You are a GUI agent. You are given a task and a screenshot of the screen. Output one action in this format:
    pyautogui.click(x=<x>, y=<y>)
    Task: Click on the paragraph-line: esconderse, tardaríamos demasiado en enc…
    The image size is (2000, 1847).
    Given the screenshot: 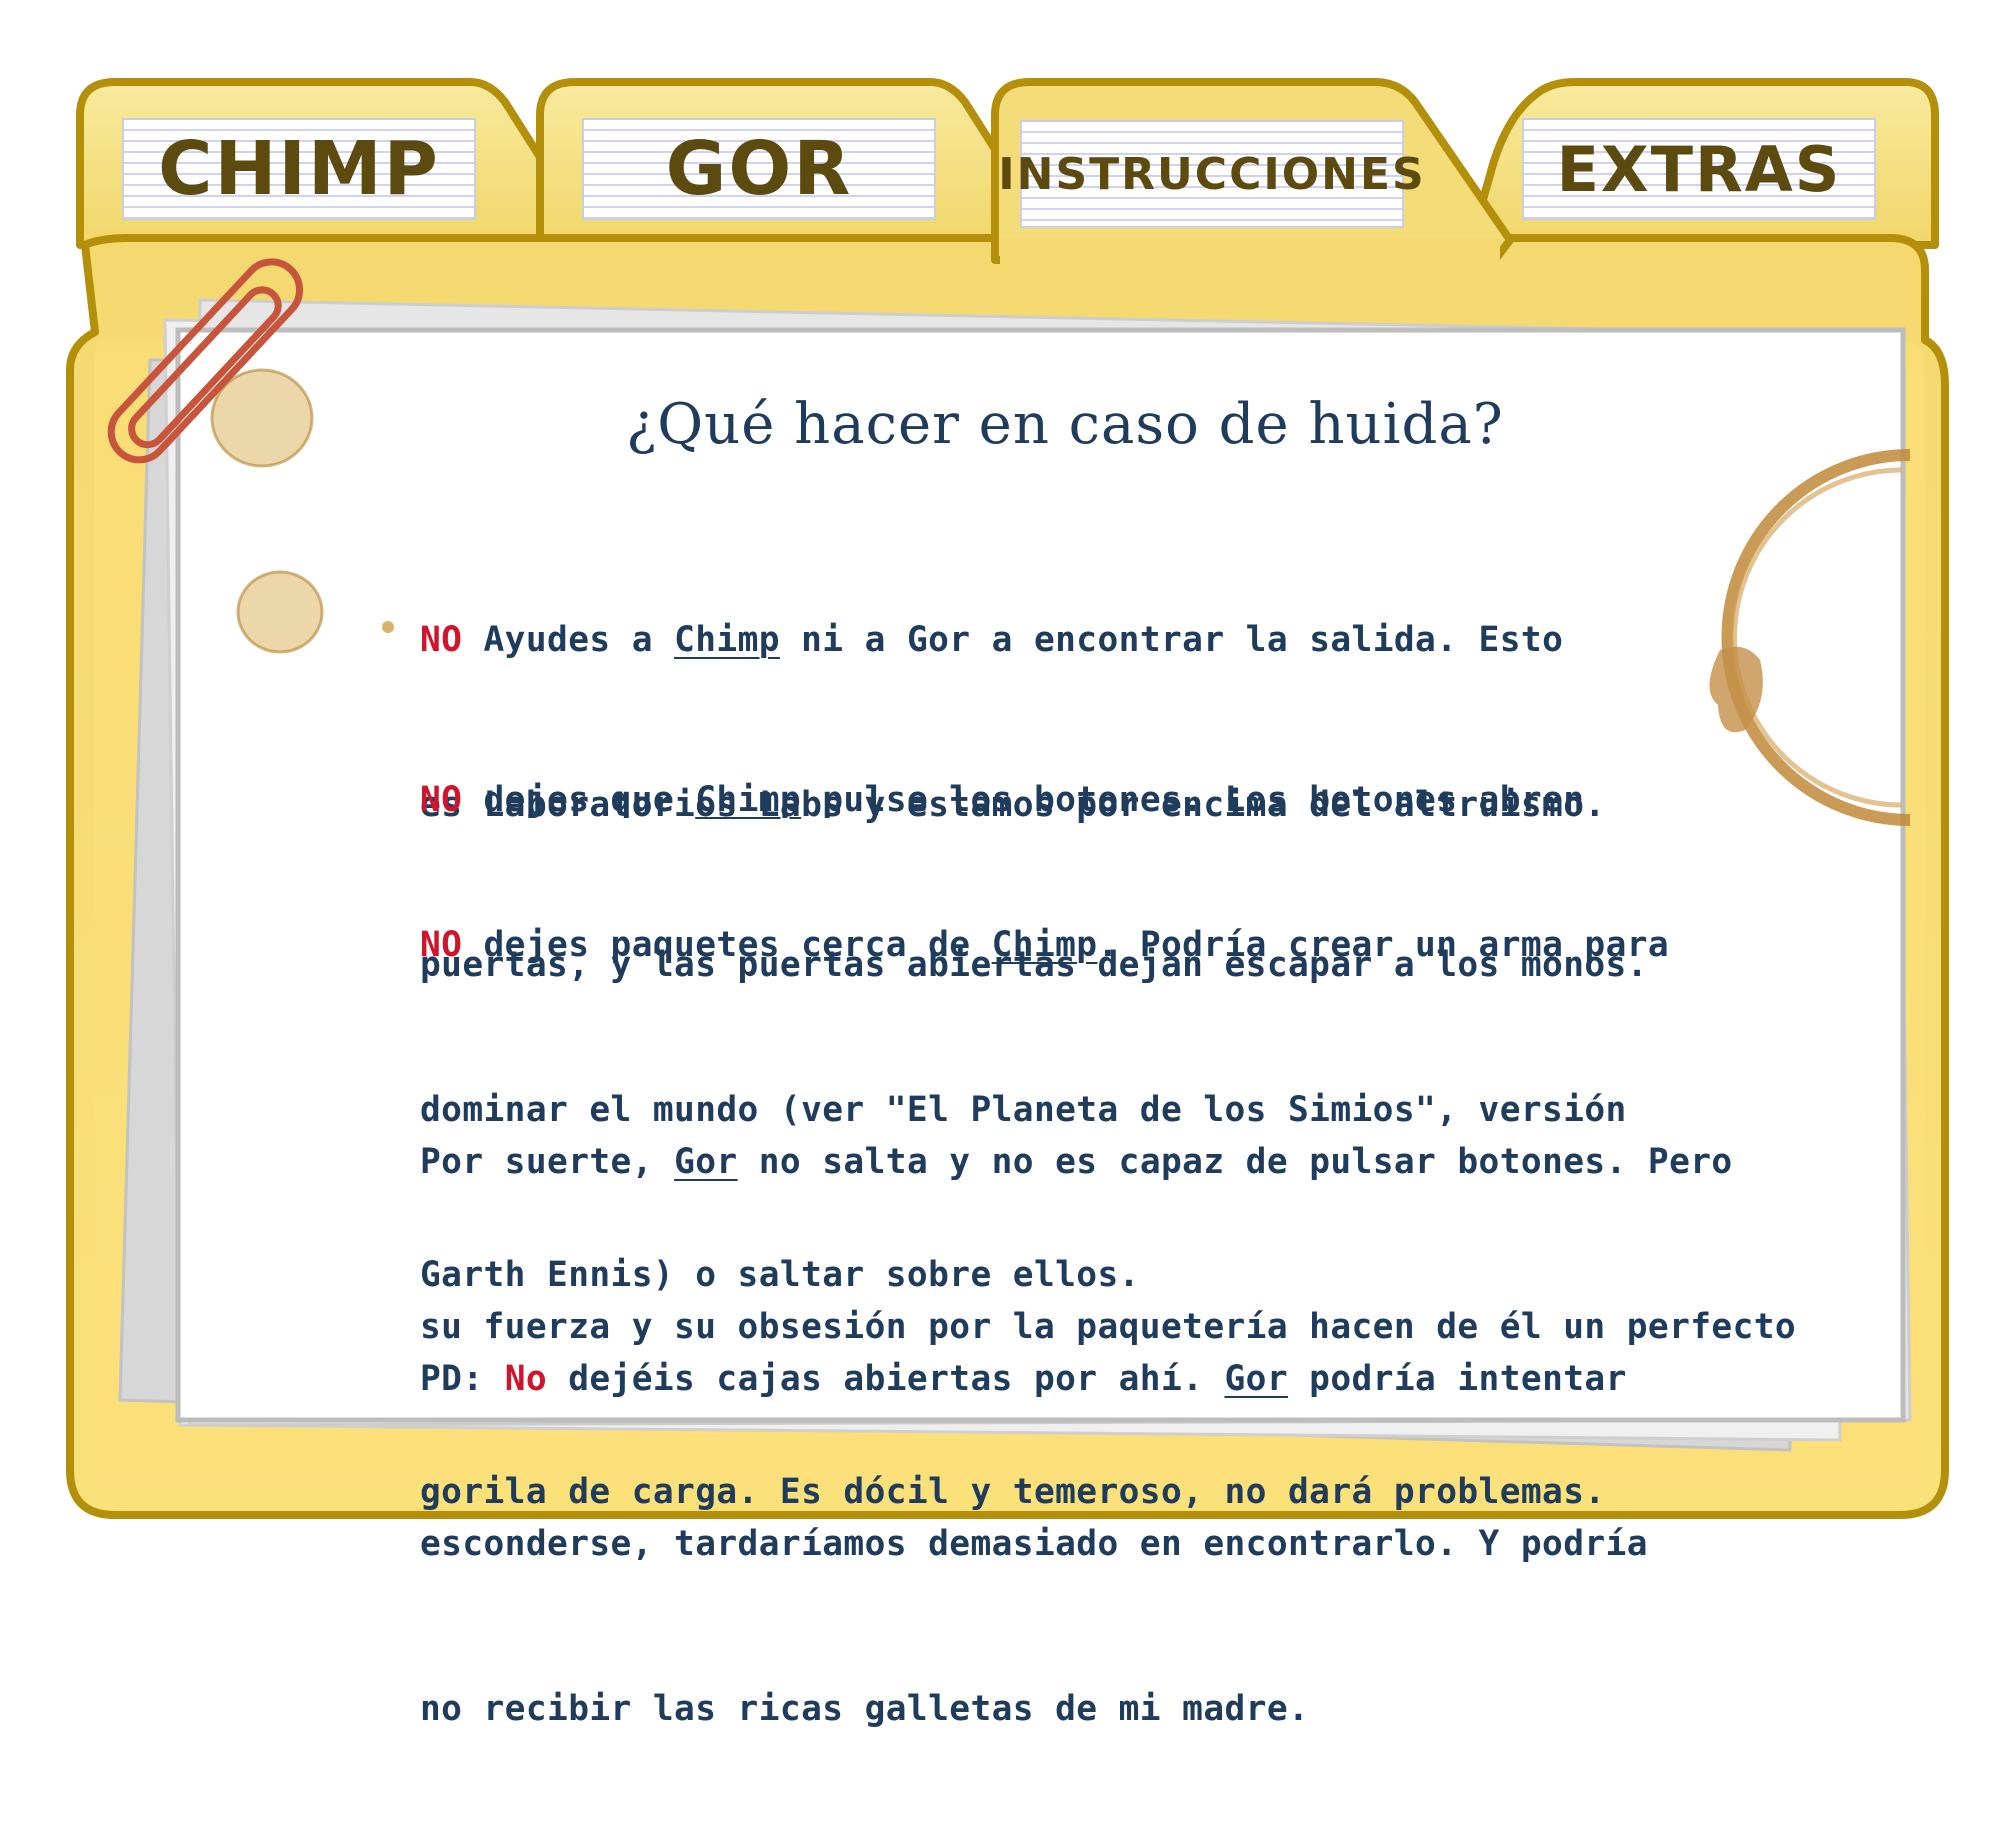 What is the action you would take?
    pyautogui.click(x=1034, y=1544)
    